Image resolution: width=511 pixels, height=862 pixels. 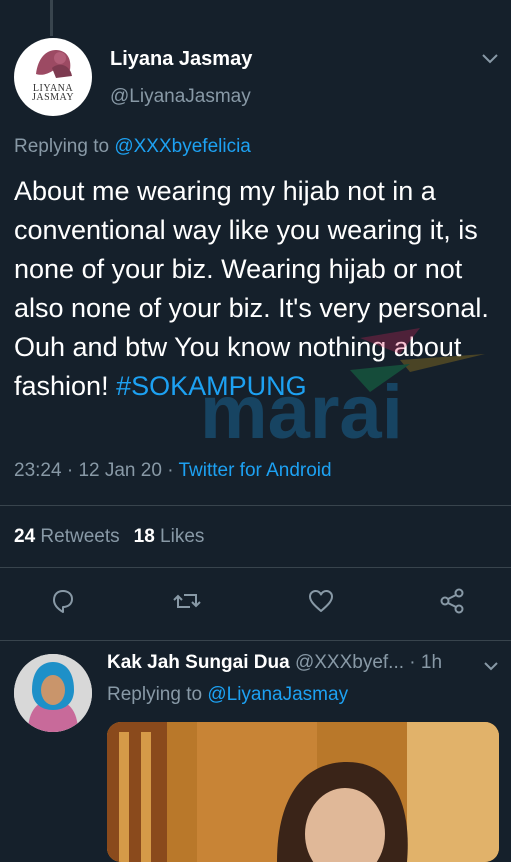 I want to click on reply-replying-to-label: Replying to @LiyanaJasmay, so click(x=228, y=694).